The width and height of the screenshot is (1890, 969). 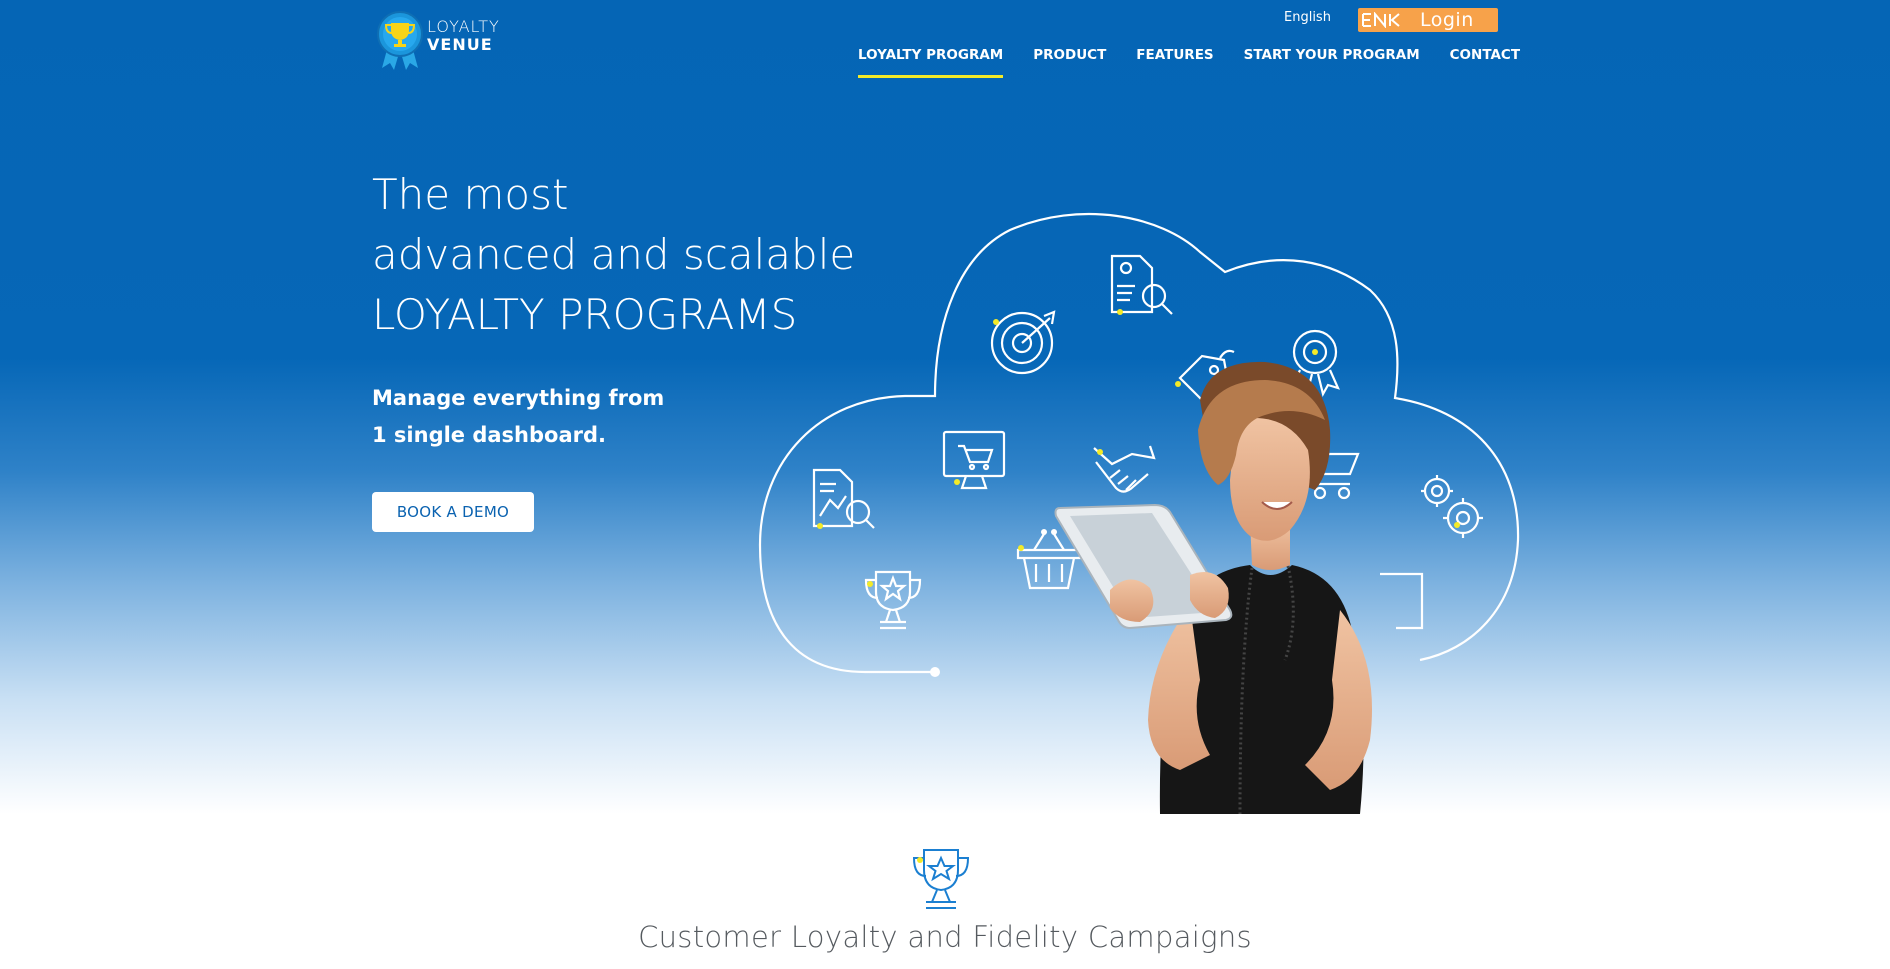 I want to click on woman-with-tablet-image, so click(x=1213, y=587).